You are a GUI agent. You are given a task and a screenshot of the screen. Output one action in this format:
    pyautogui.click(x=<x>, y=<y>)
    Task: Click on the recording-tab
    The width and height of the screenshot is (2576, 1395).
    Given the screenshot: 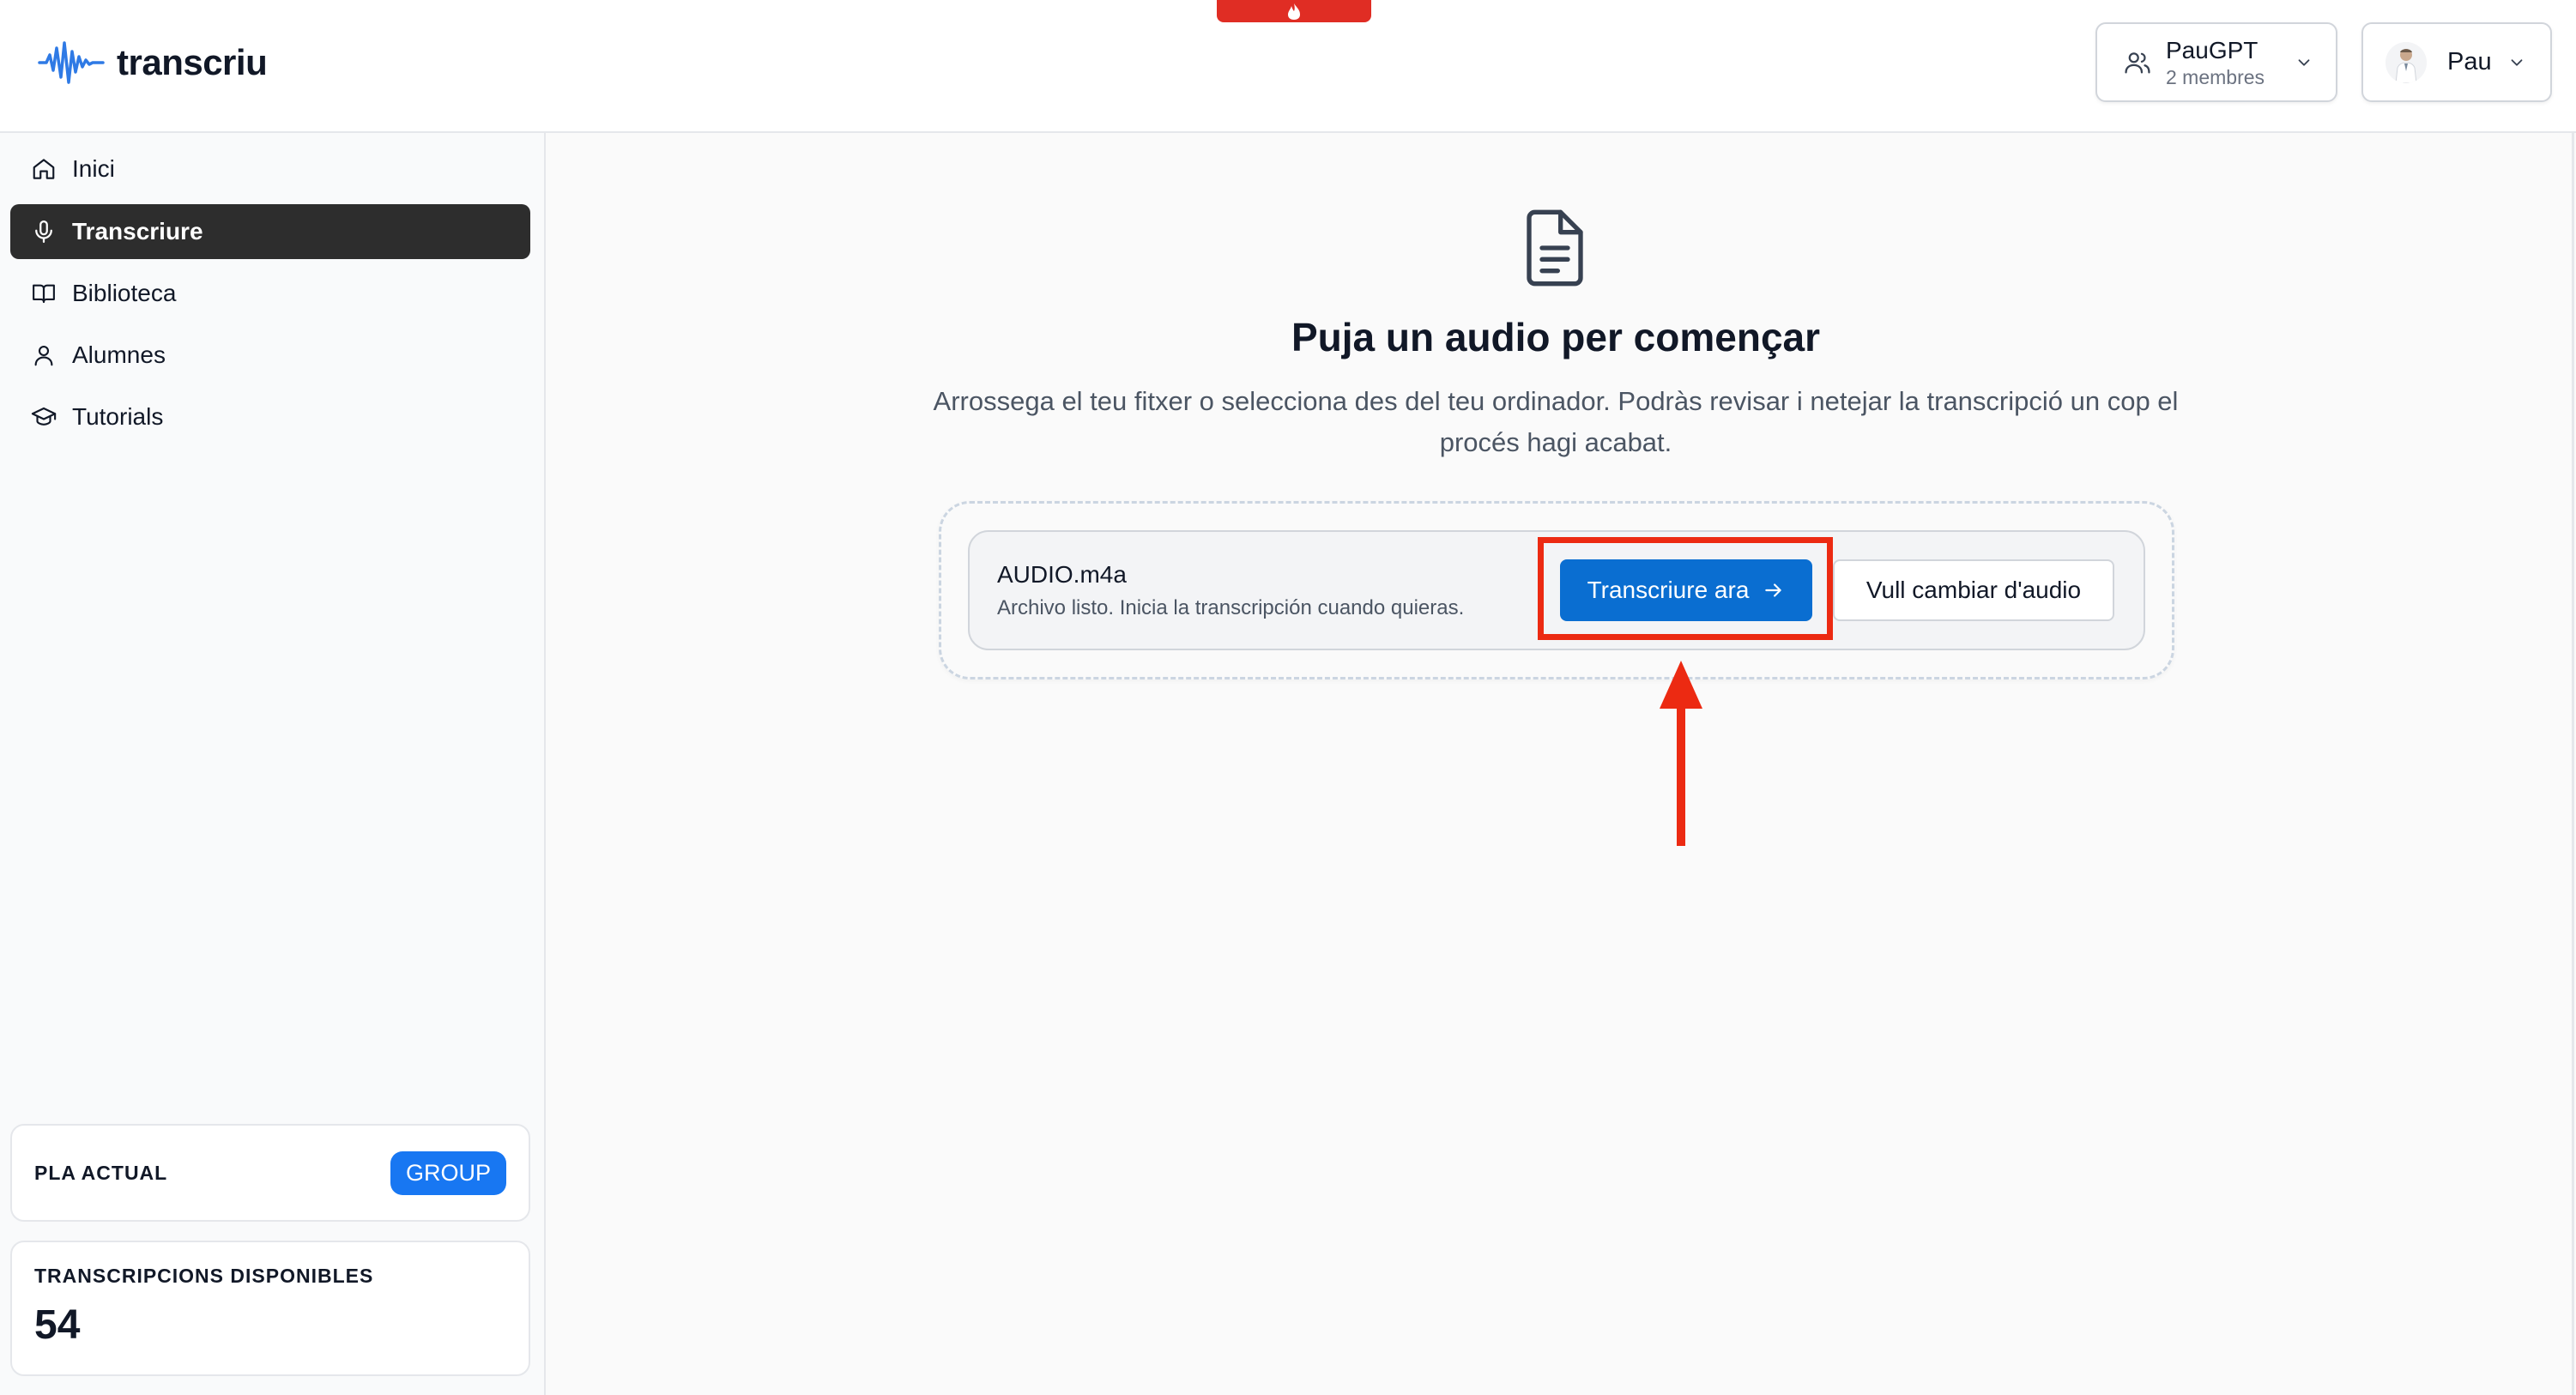 What is the action you would take?
    pyautogui.click(x=1294, y=11)
    